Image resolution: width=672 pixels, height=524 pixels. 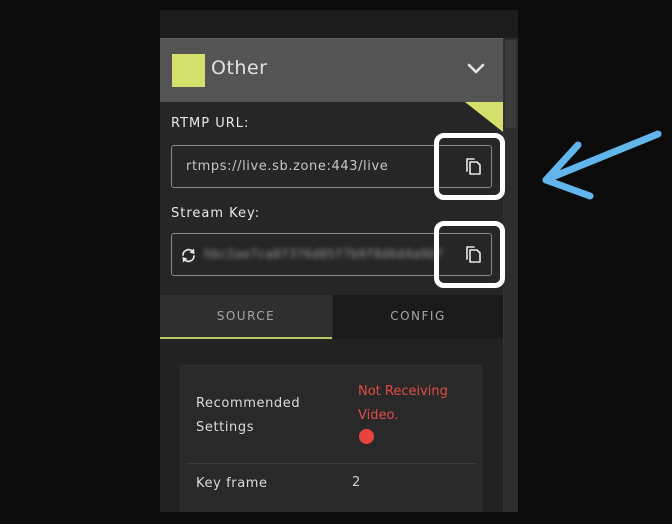 What do you see at coordinates (248, 415) in the screenshot?
I see `recommended-settings-label: Recommended Settings` at bounding box center [248, 415].